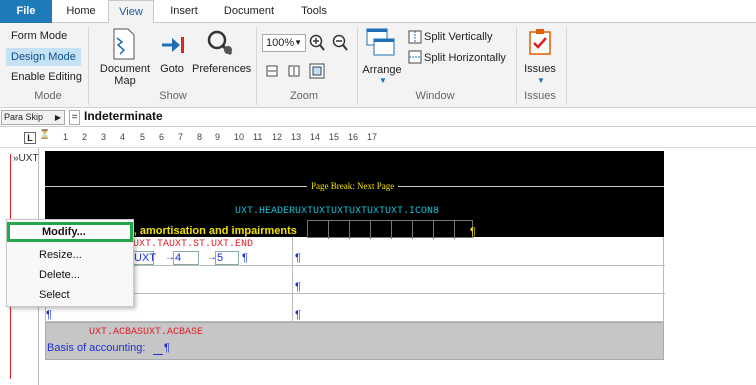 The image size is (756, 385). What do you see at coordinates (378, 117) in the screenshot?
I see `formula-bar: Para Skip ▶ = Indeterminate` at bounding box center [378, 117].